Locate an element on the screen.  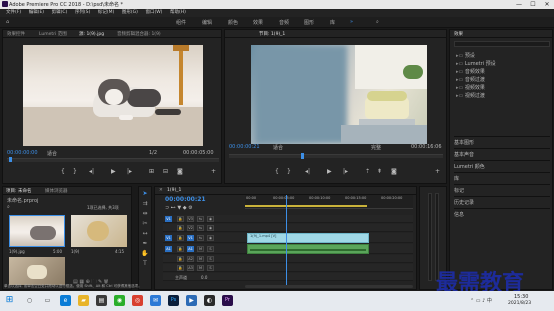
insert-icon: ⊞ is located at coordinates (151, 171).